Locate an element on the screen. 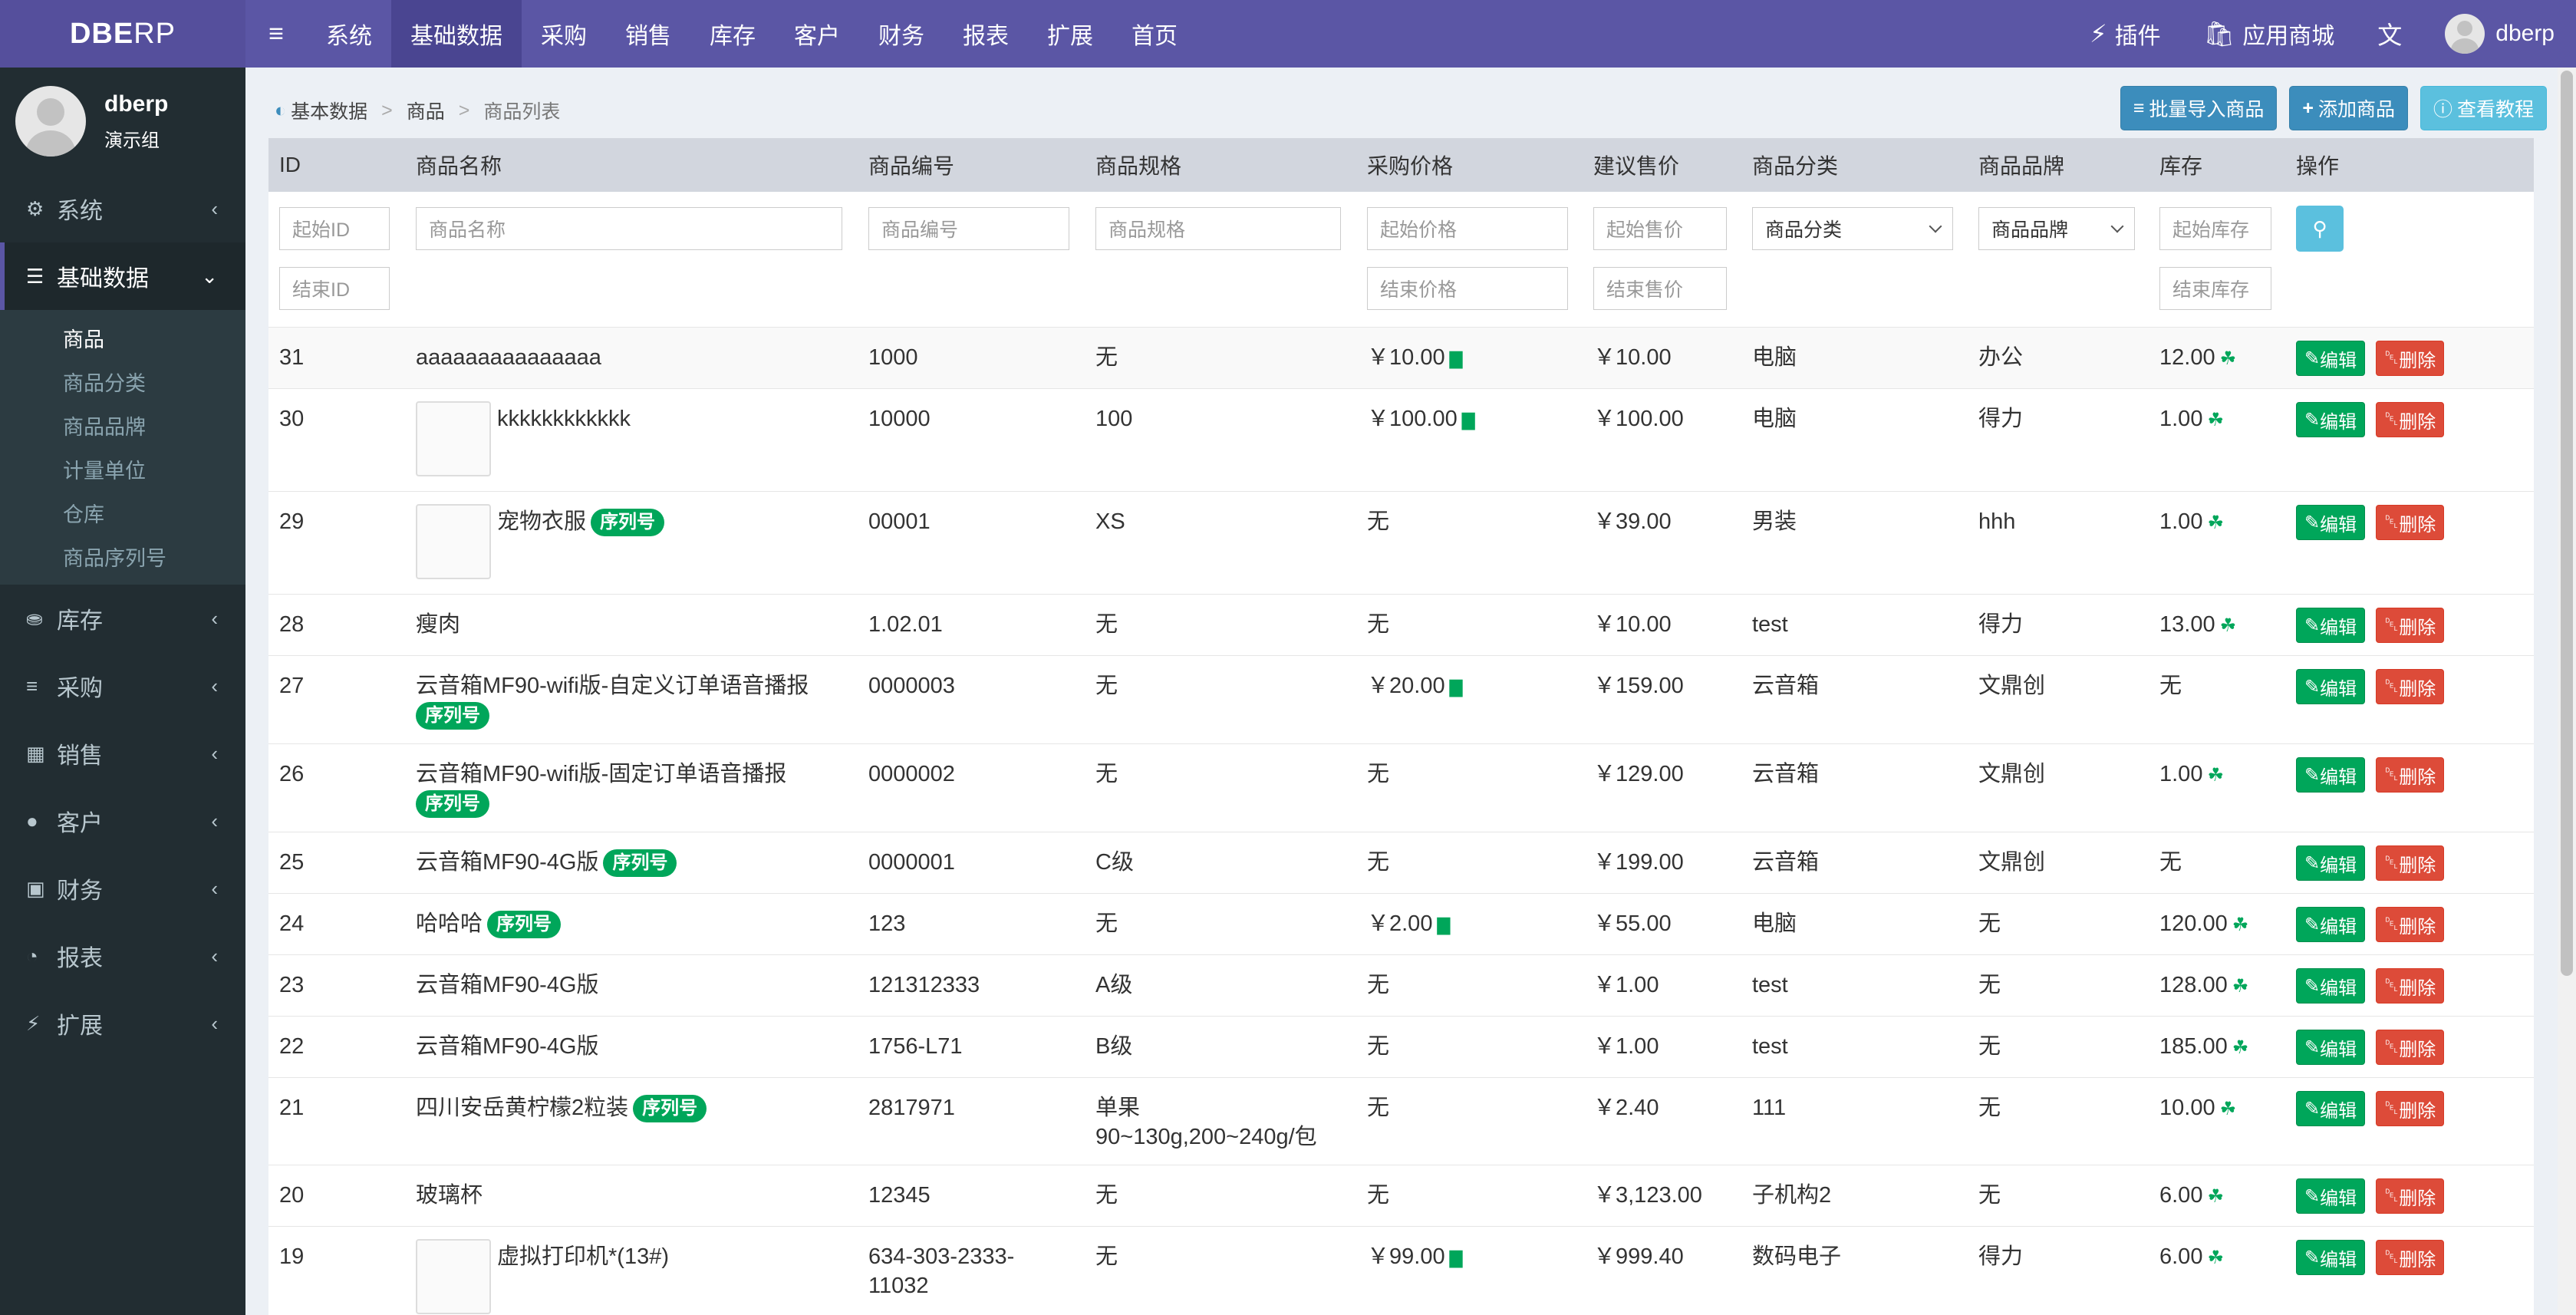  submenu-item-goods: 商品 is located at coordinates (122, 338).